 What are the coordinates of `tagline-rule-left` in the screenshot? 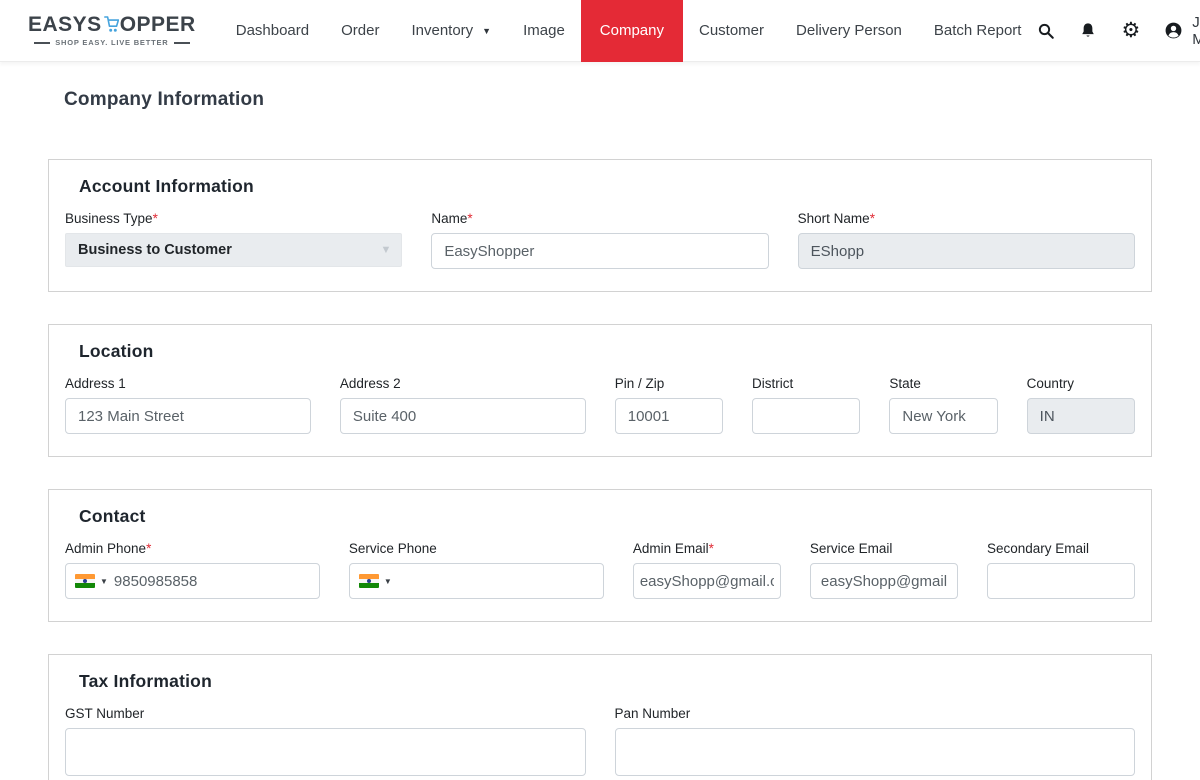 It's located at (42, 42).